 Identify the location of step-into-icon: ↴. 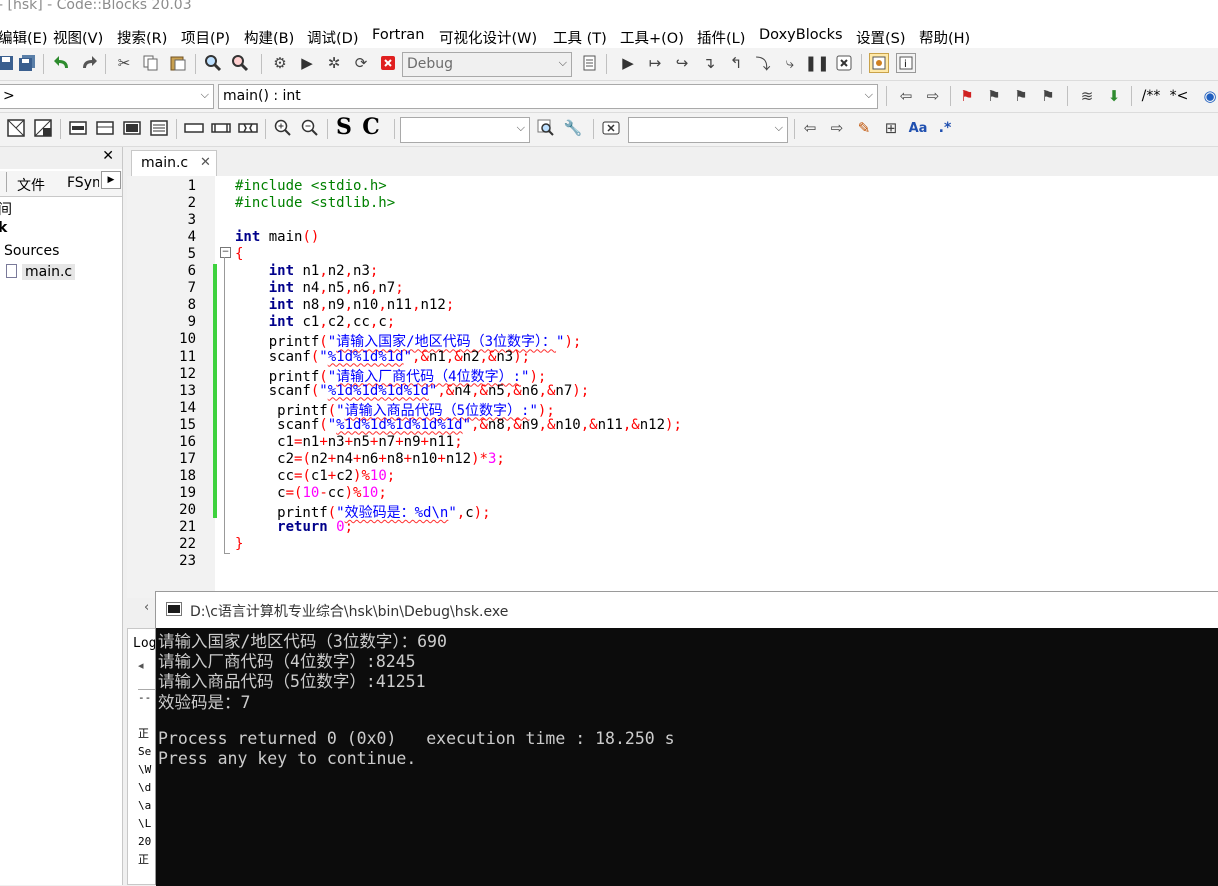
(709, 63).